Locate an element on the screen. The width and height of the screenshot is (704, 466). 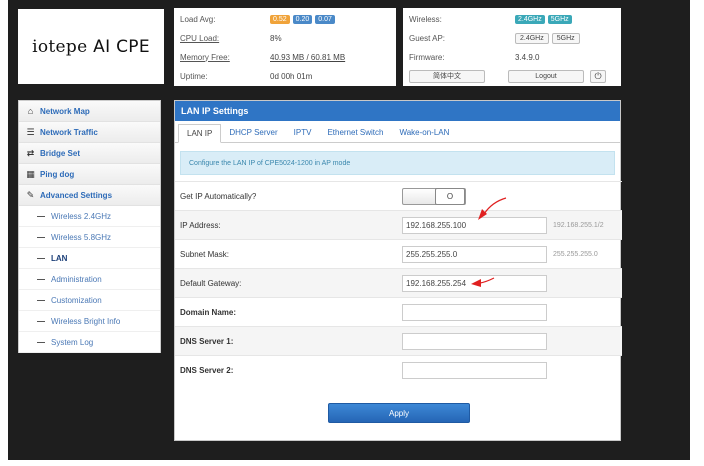
dns1-label: DNS Server 1: is located at coordinates (207, 341).